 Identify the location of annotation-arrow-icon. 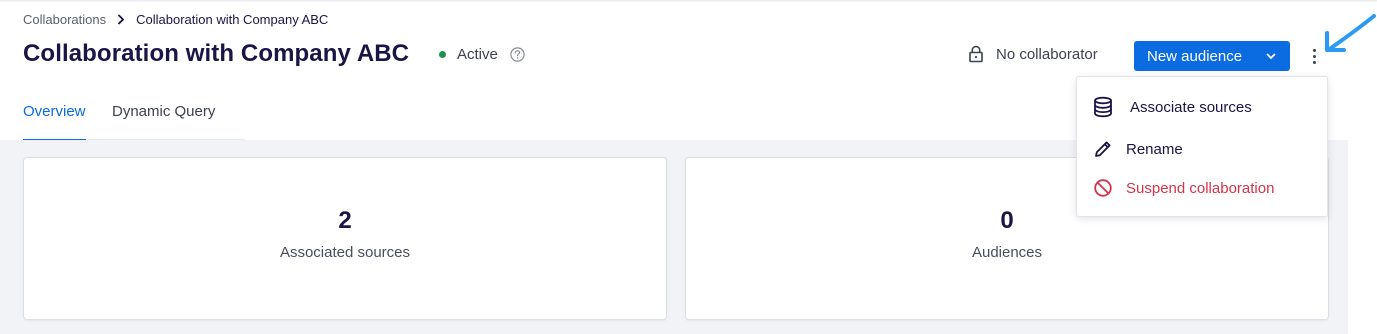
(1350, 33).